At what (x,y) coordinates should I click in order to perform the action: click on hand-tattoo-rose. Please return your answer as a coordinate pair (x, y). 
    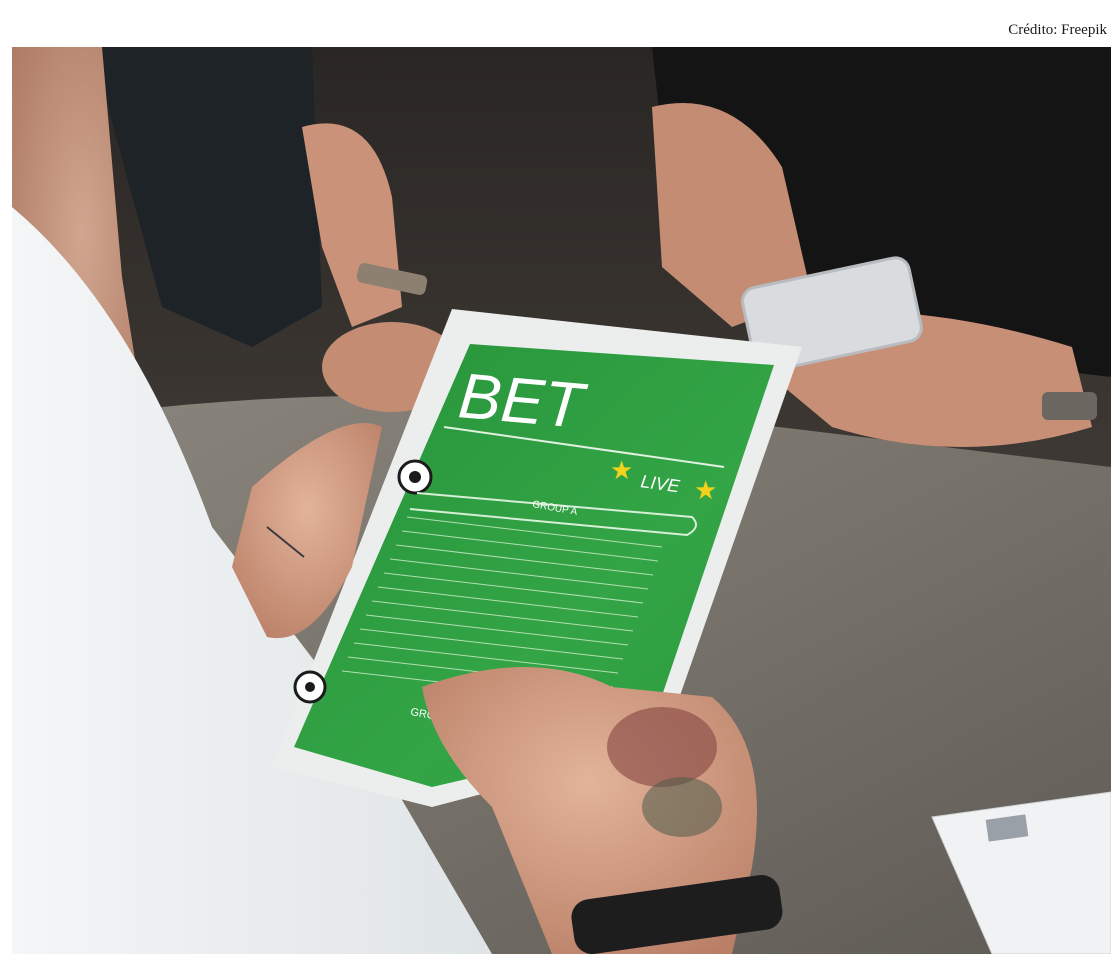
    Looking at the image, I should click on (662, 747).